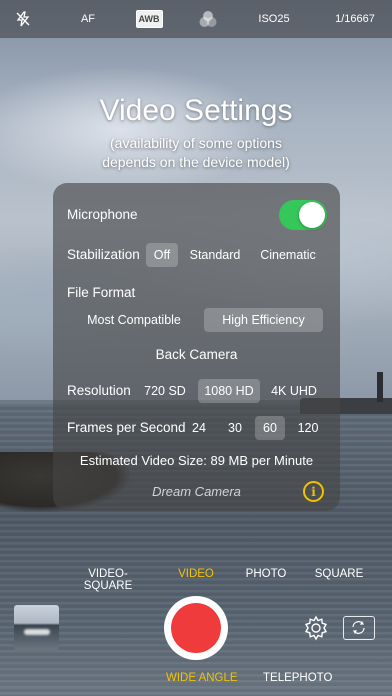 Image resolution: width=392 pixels, height=696 pixels. What do you see at coordinates (196, 162) in the screenshot?
I see `subtitle-line-2: depends on the device model)` at bounding box center [196, 162].